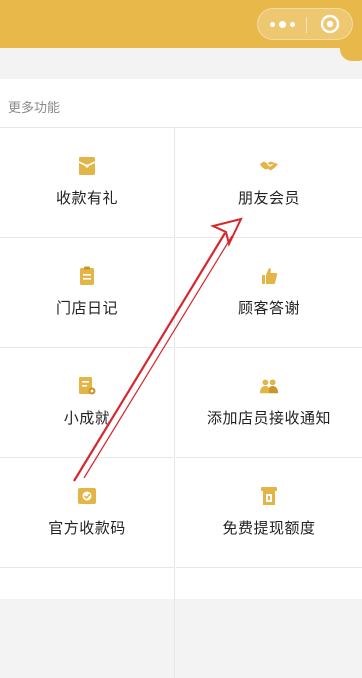  I want to click on staff-group-icon, so click(269, 386).